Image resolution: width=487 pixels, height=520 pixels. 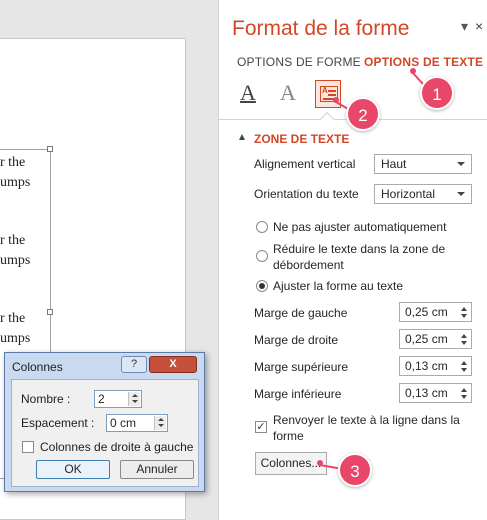 I want to click on radio-no-autofit-label: Ne pas ajuster automatiquement, so click(x=359, y=227).